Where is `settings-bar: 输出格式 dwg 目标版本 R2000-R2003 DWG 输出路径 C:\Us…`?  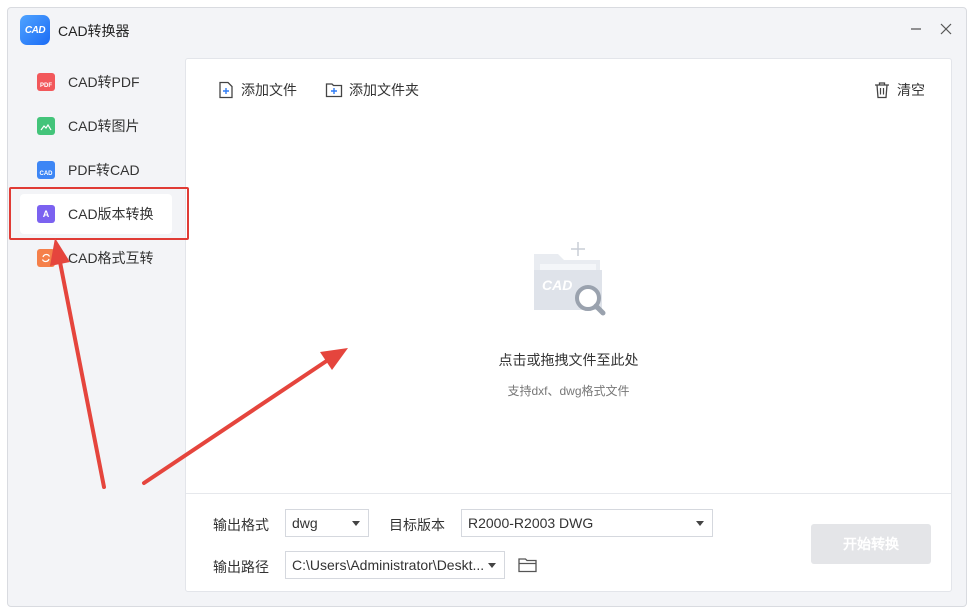
settings-bar: 输出格式 dwg 目标版本 R2000-R2003 DWG 输出路径 C:\Us… is located at coordinates (568, 543).